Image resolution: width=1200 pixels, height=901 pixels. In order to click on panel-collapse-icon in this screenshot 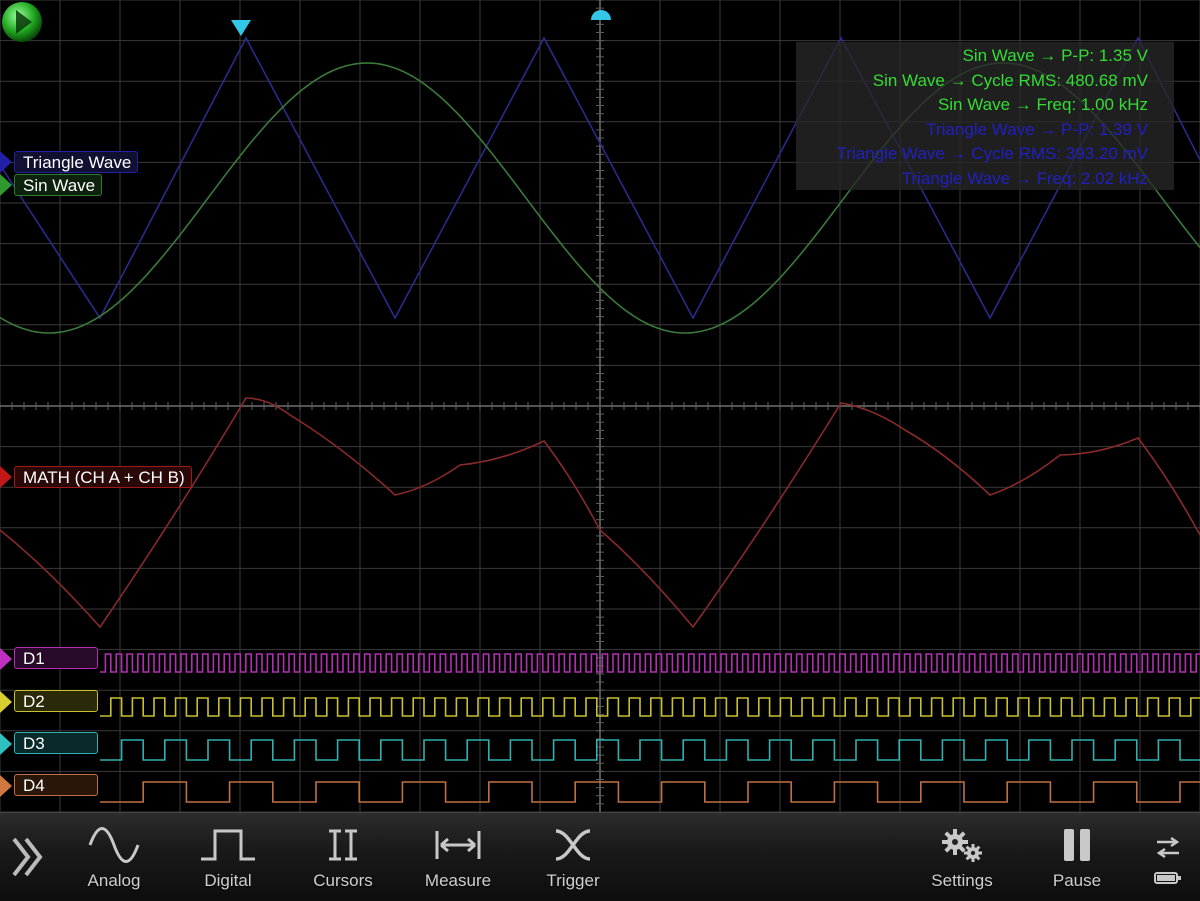, I will do `click(23, 22)`.